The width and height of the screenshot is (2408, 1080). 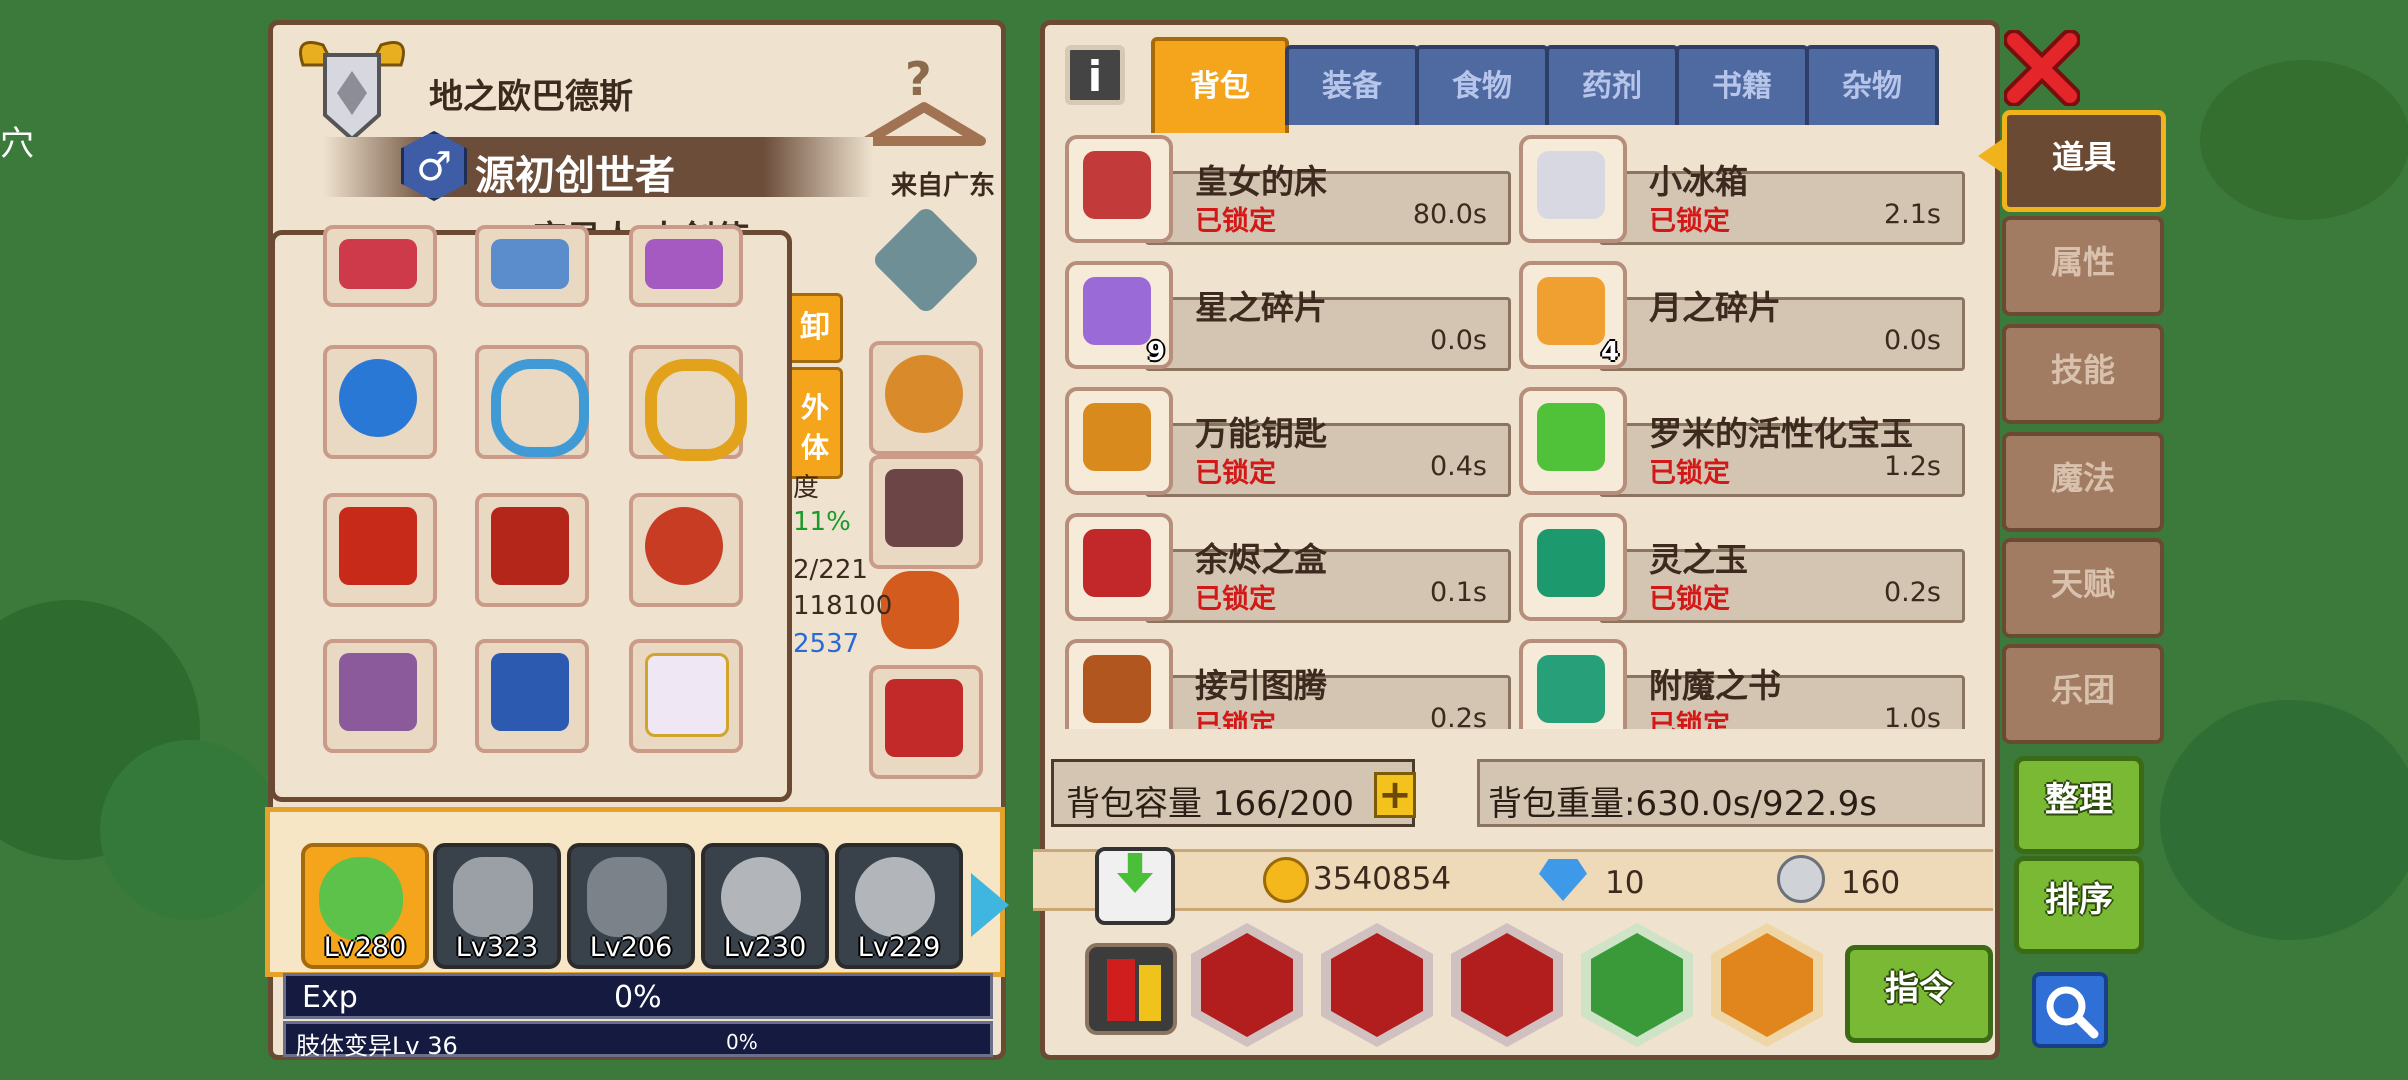 What do you see at coordinates (1288, 442) in the screenshot?
I see `inventory-item: 万能钥匙 已锁定 0.4s` at bounding box center [1288, 442].